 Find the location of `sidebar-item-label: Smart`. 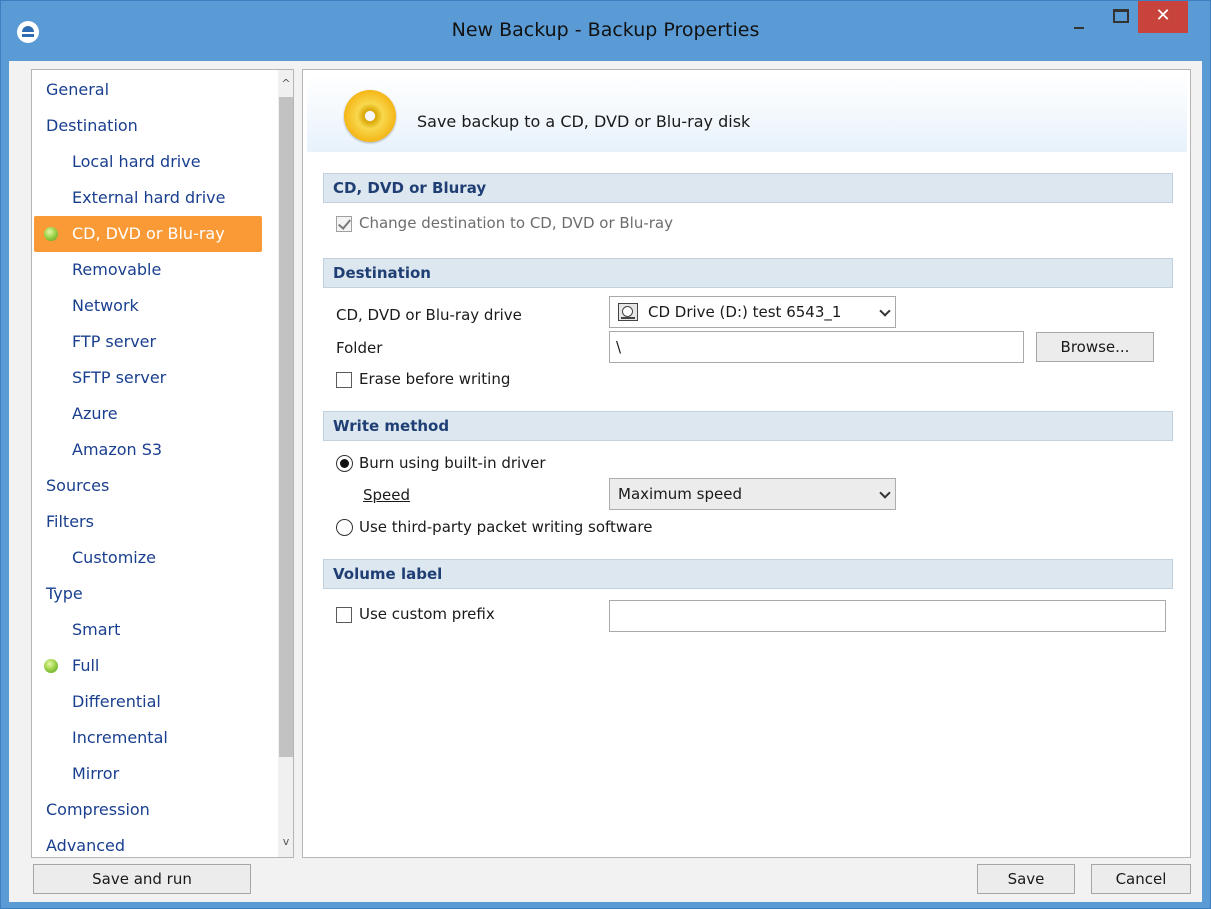

sidebar-item-label: Smart is located at coordinates (96, 629).